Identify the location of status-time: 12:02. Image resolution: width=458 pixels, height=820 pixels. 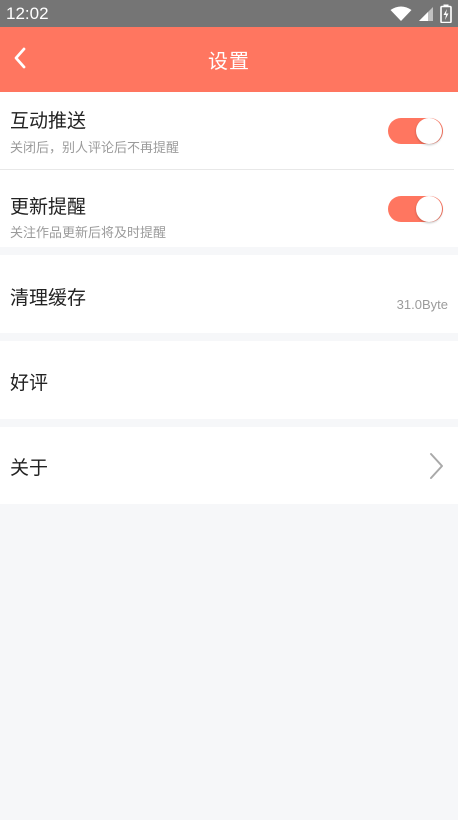
(27, 13).